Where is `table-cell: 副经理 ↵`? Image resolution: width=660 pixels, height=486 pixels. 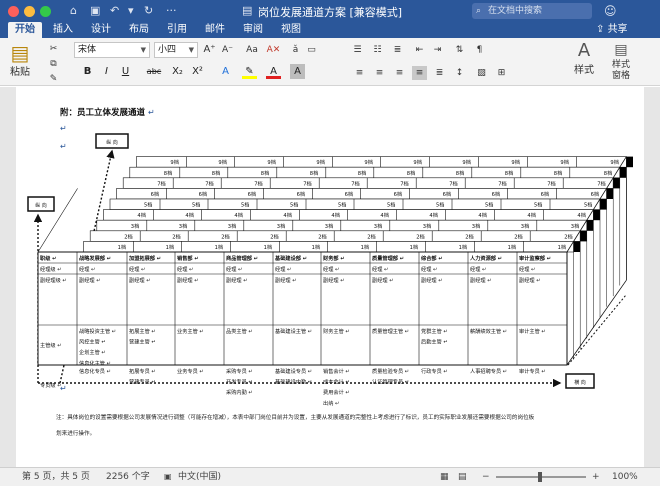
table-cell: 副经理 ↵ is located at coordinates (237, 280).